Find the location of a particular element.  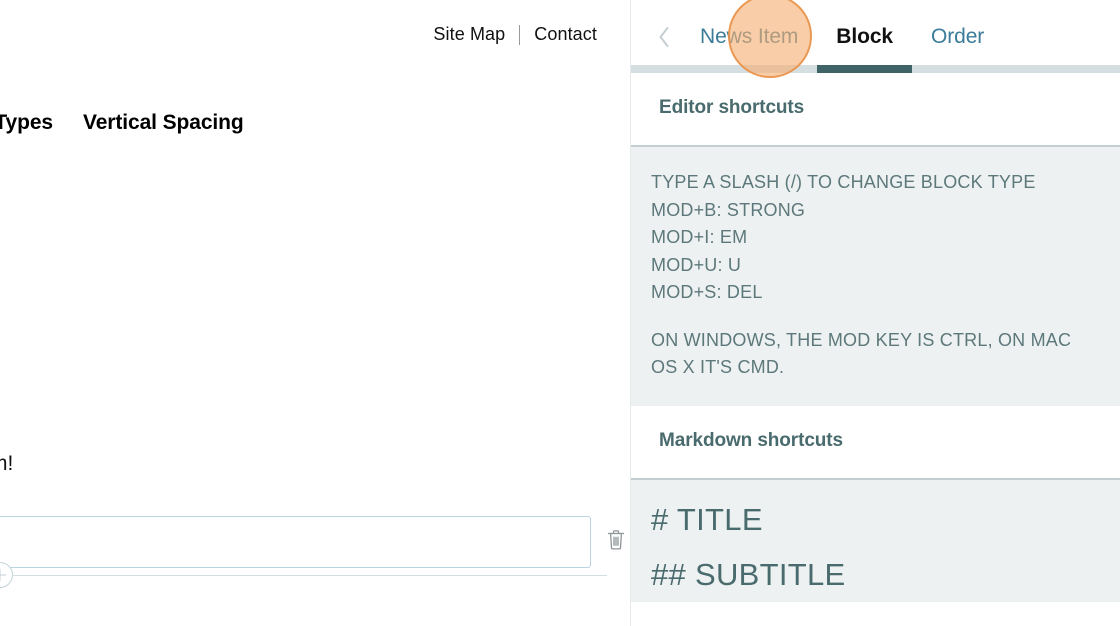

utility-link-contact: Contact is located at coordinates (565, 34).